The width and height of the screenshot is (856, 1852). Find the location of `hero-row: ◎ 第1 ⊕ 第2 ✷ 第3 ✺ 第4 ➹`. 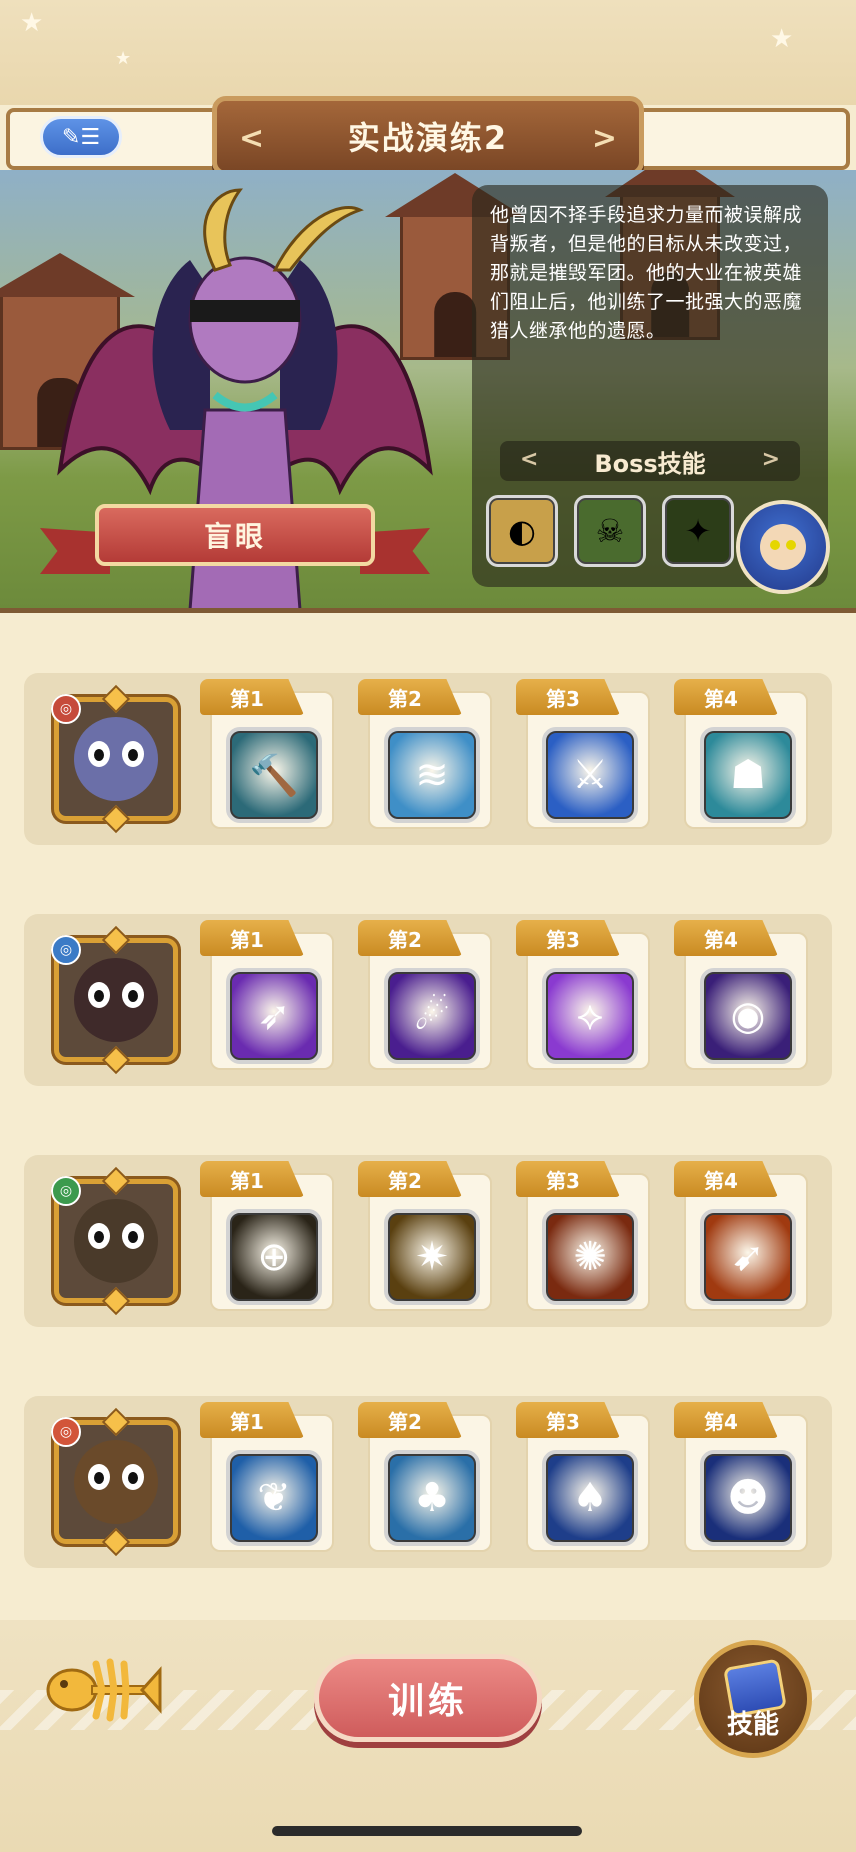

hero-row: ◎ 第1 ⊕ 第2 ✷ 第3 ✺ 第4 ➹ is located at coordinates (428, 1241).